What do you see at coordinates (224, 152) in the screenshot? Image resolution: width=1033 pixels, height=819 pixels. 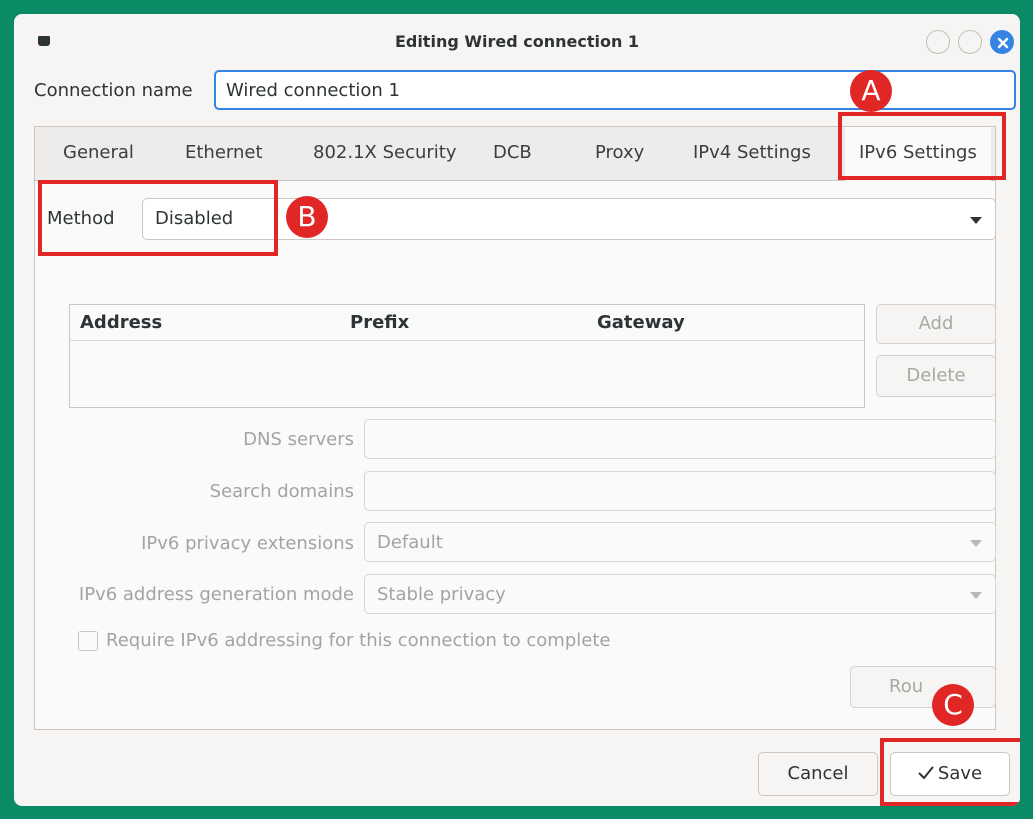 I see `tab-ethernet: Ethernet` at bounding box center [224, 152].